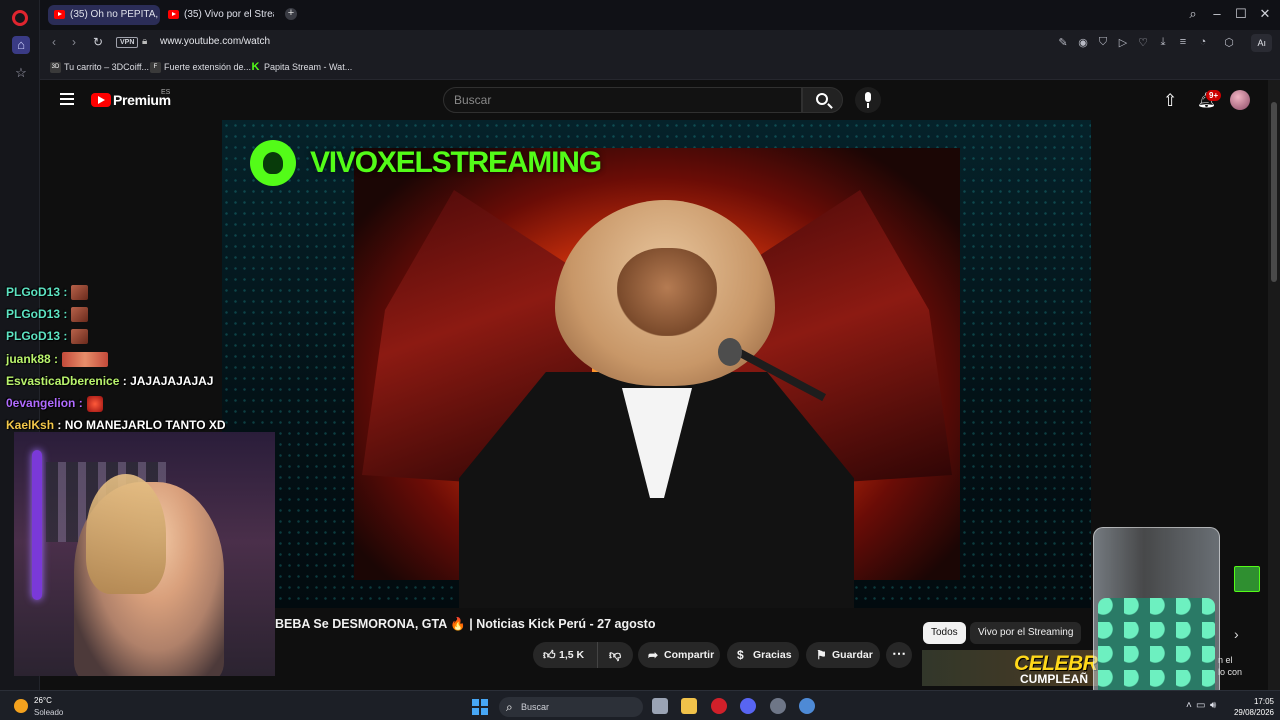 This screenshot has width=1280, height=720. What do you see at coordinates (1170, 100) in the screenshot?
I see `upload-icon: ⇧` at bounding box center [1170, 100].